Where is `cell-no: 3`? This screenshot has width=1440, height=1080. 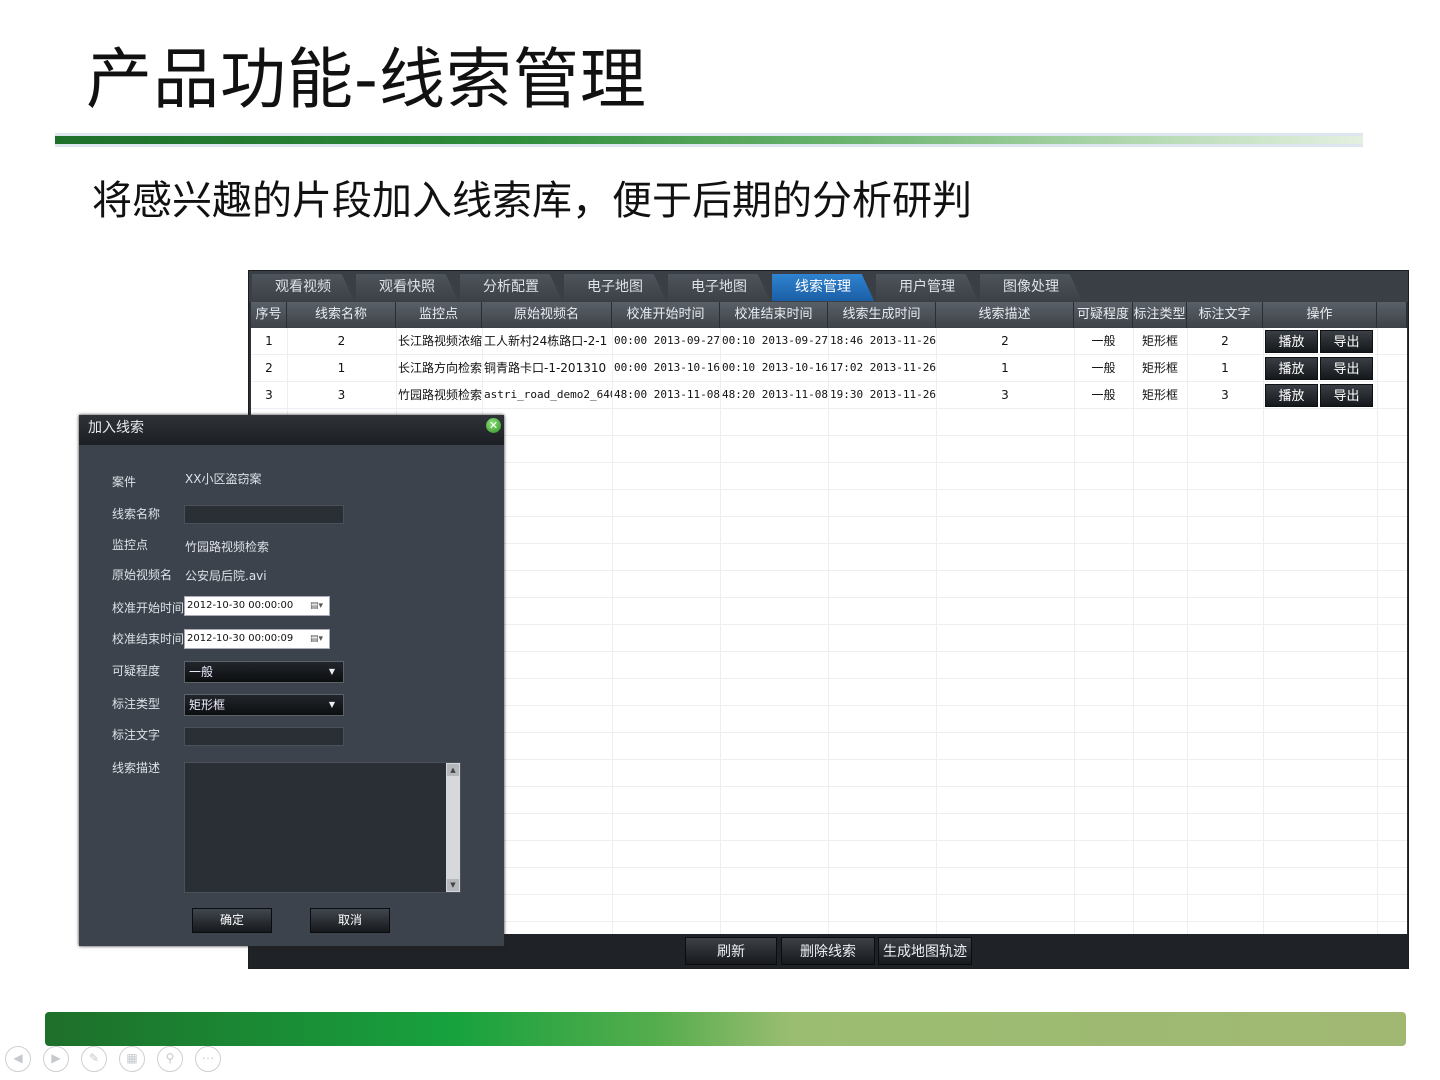 cell-no: 3 is located at coordinates (269, 395).